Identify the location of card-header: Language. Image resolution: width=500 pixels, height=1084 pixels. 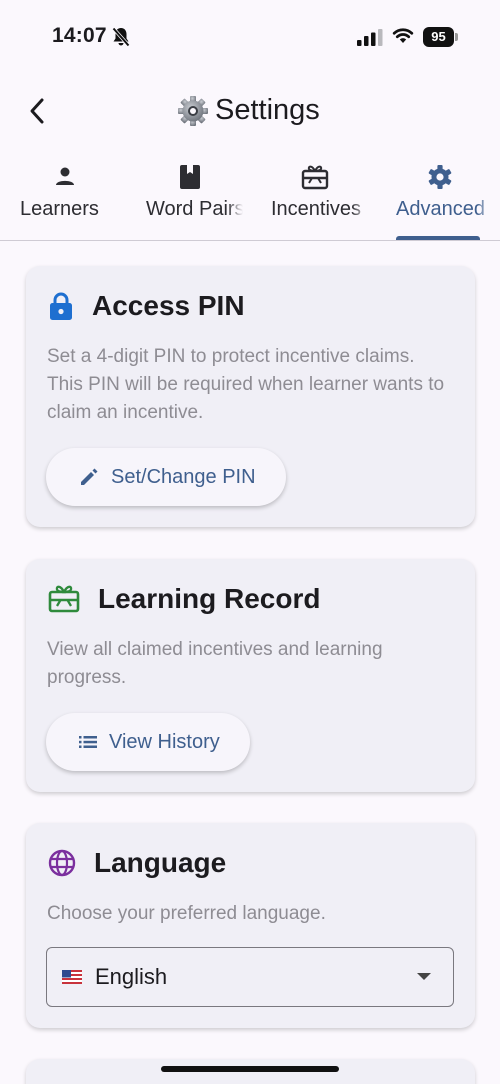
(137, 863).